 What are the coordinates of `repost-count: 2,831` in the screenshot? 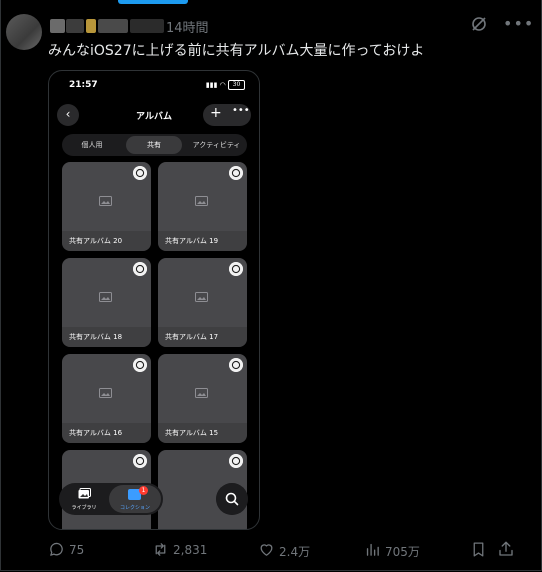 It's located at (190, 550).